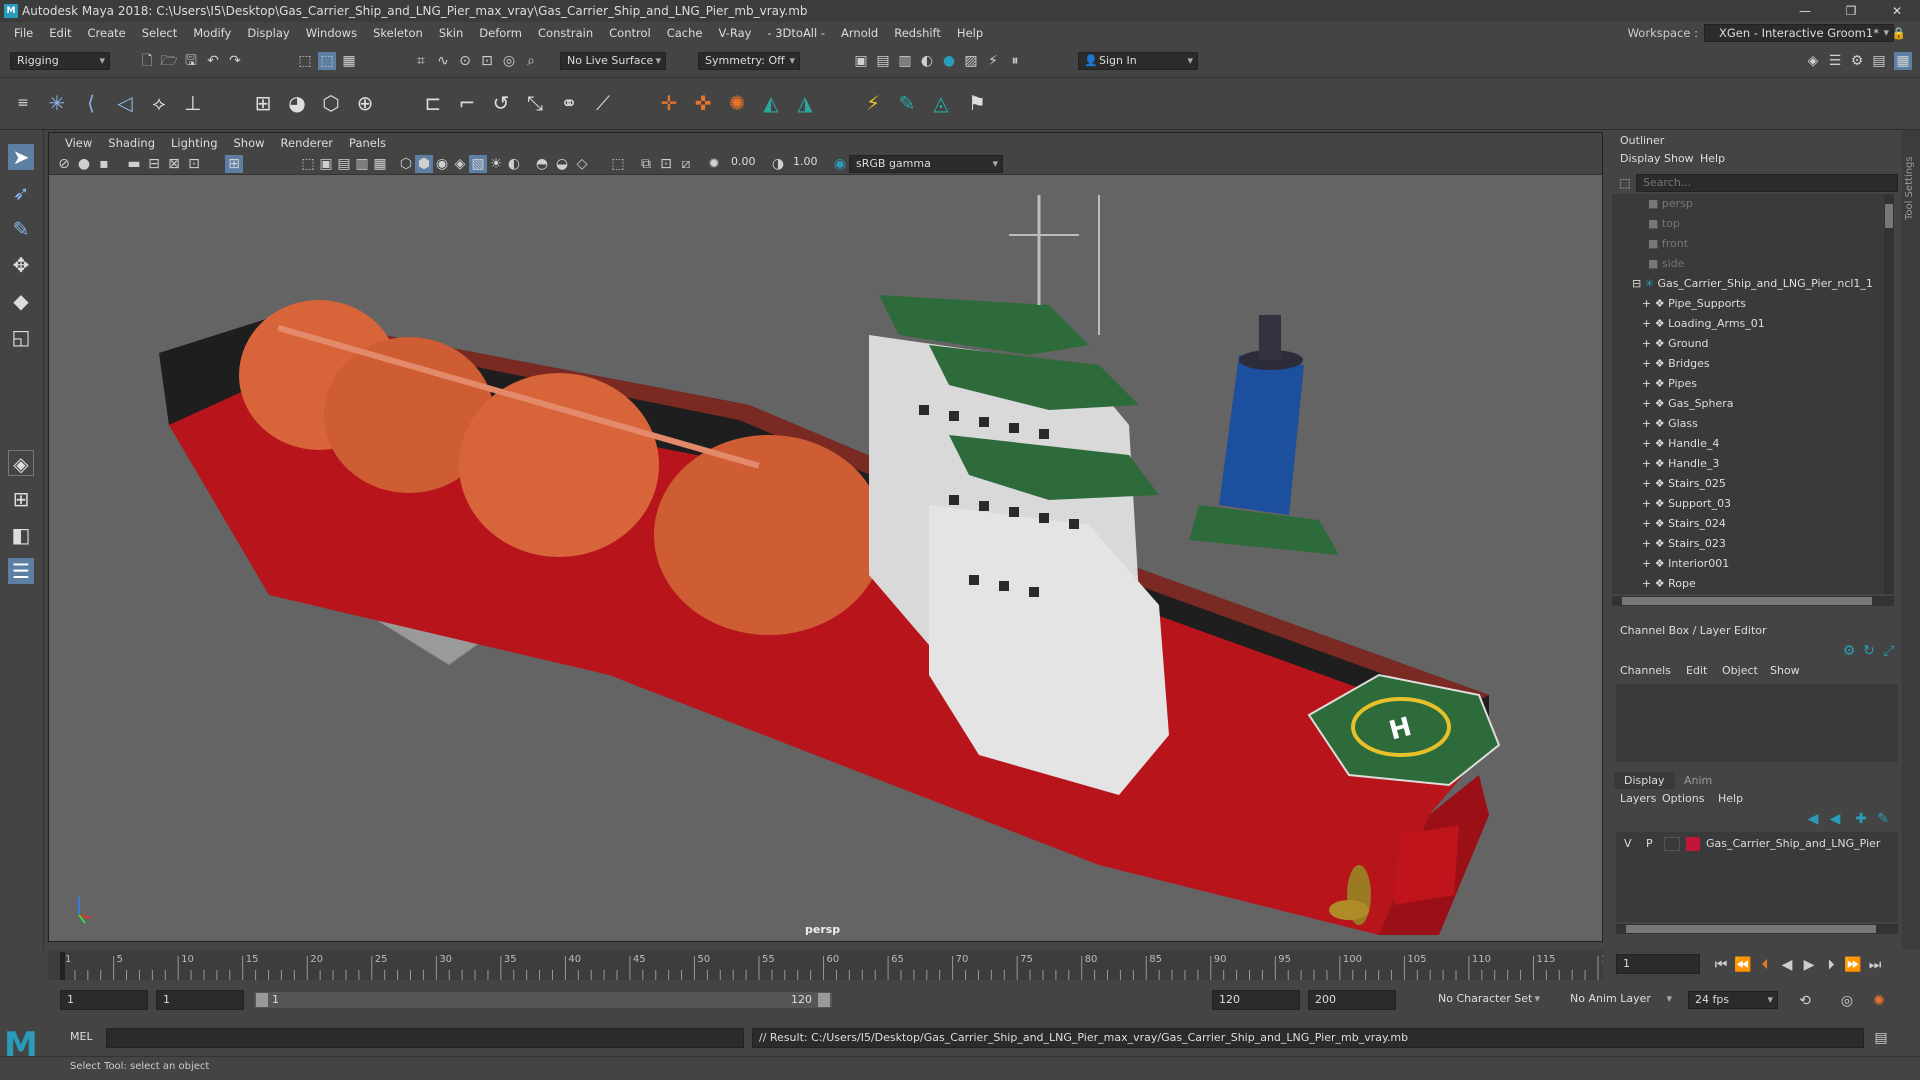  I want to click on range-slider-start-handle, so click(262, 1000).